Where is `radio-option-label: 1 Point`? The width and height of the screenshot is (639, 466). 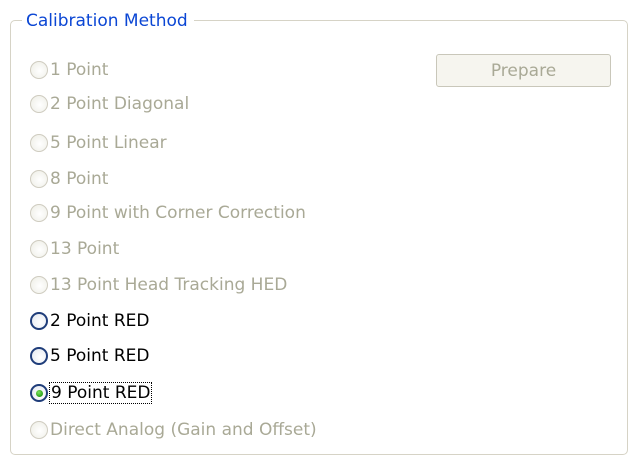
radio-option-label: 1 Point is located at coordinates (79, 70).